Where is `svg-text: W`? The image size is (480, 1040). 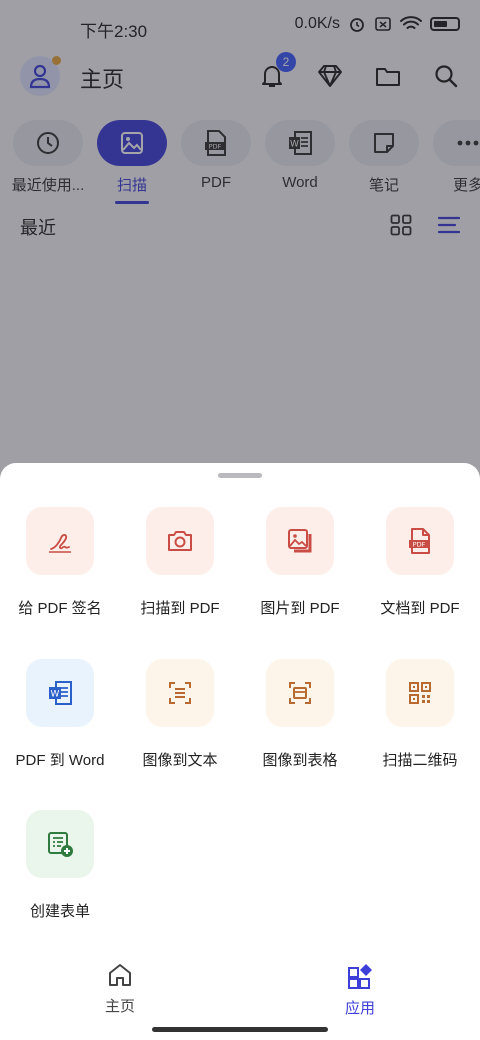
svg-text: W is located at coordinates (55, 695).